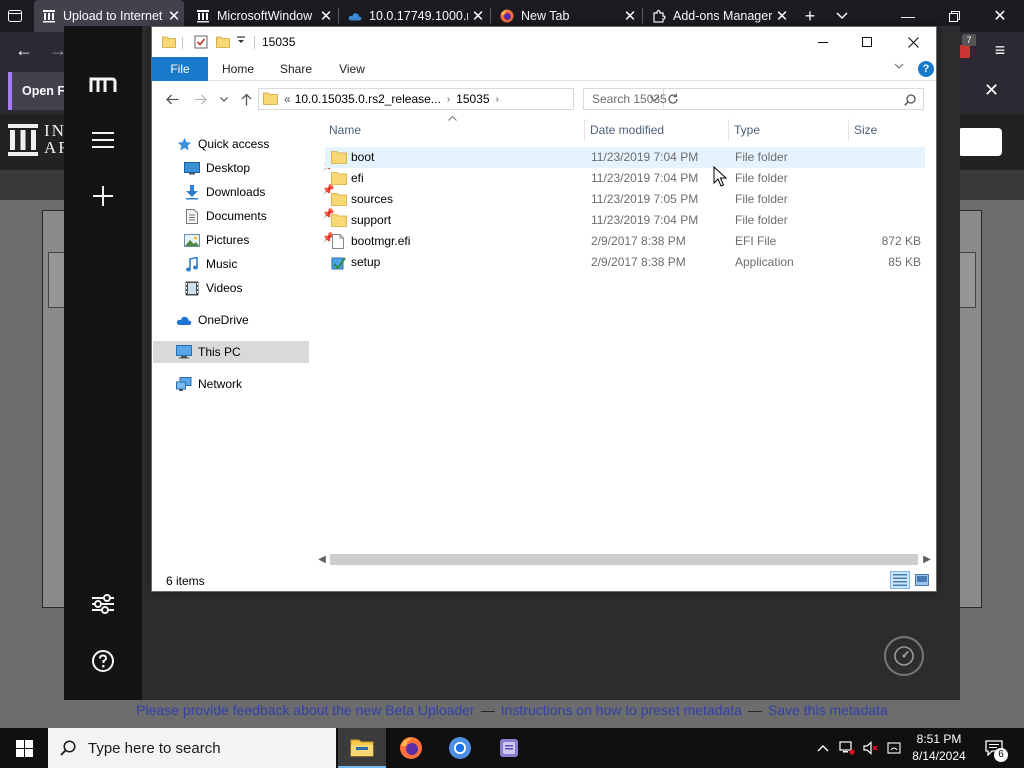 This screenshot has height=768, width=1024. I want to click on close-button, so click(913, 42).